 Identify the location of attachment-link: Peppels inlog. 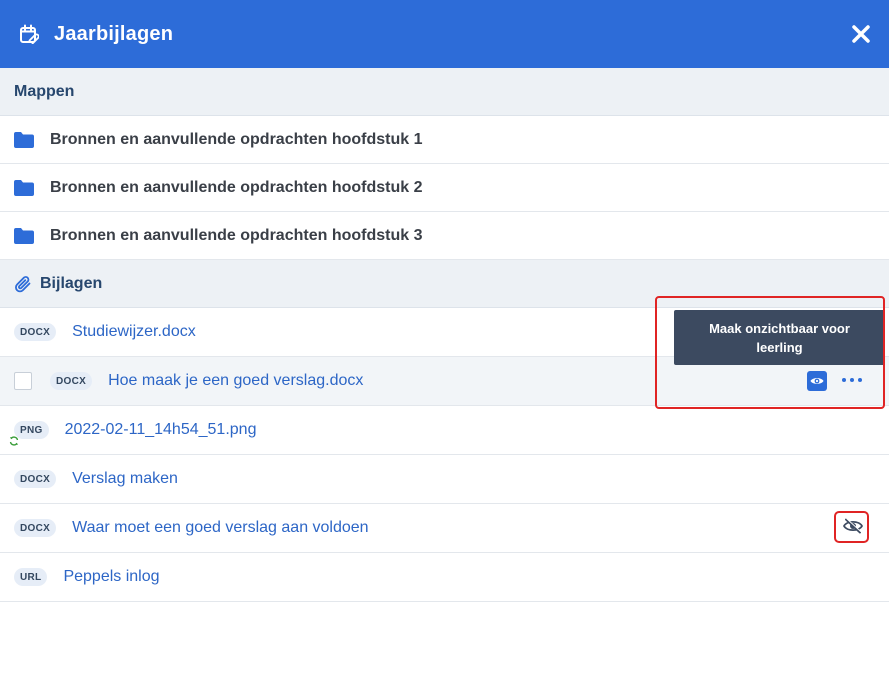
(111, 577).